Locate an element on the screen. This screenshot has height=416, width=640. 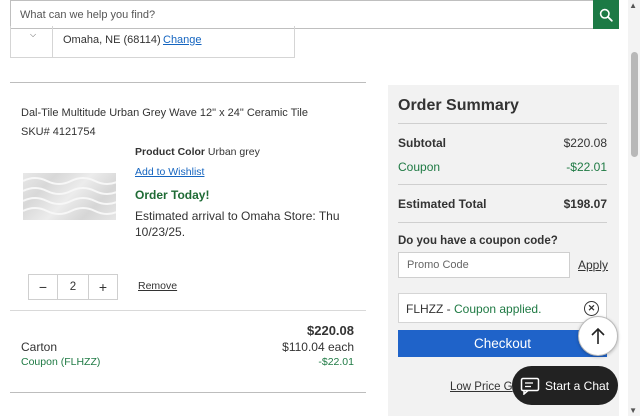
store-selector: ⌵ Omaha, NE (68114) Change is located at coordinates (152, 42).